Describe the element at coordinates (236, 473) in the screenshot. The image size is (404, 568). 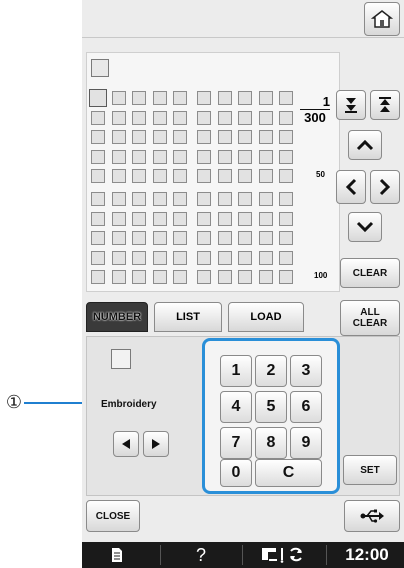
I see `key-0: 0` at that location.